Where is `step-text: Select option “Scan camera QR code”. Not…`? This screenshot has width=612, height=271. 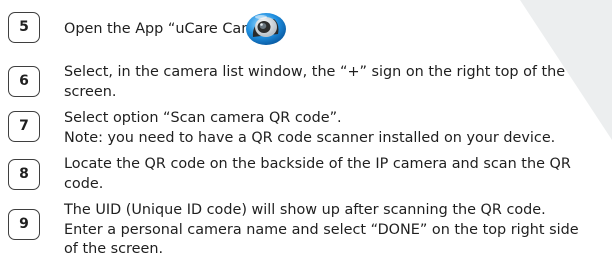
step-text: Select option “Scan camera QR code”. Not… is located at coordinates (336, 128).